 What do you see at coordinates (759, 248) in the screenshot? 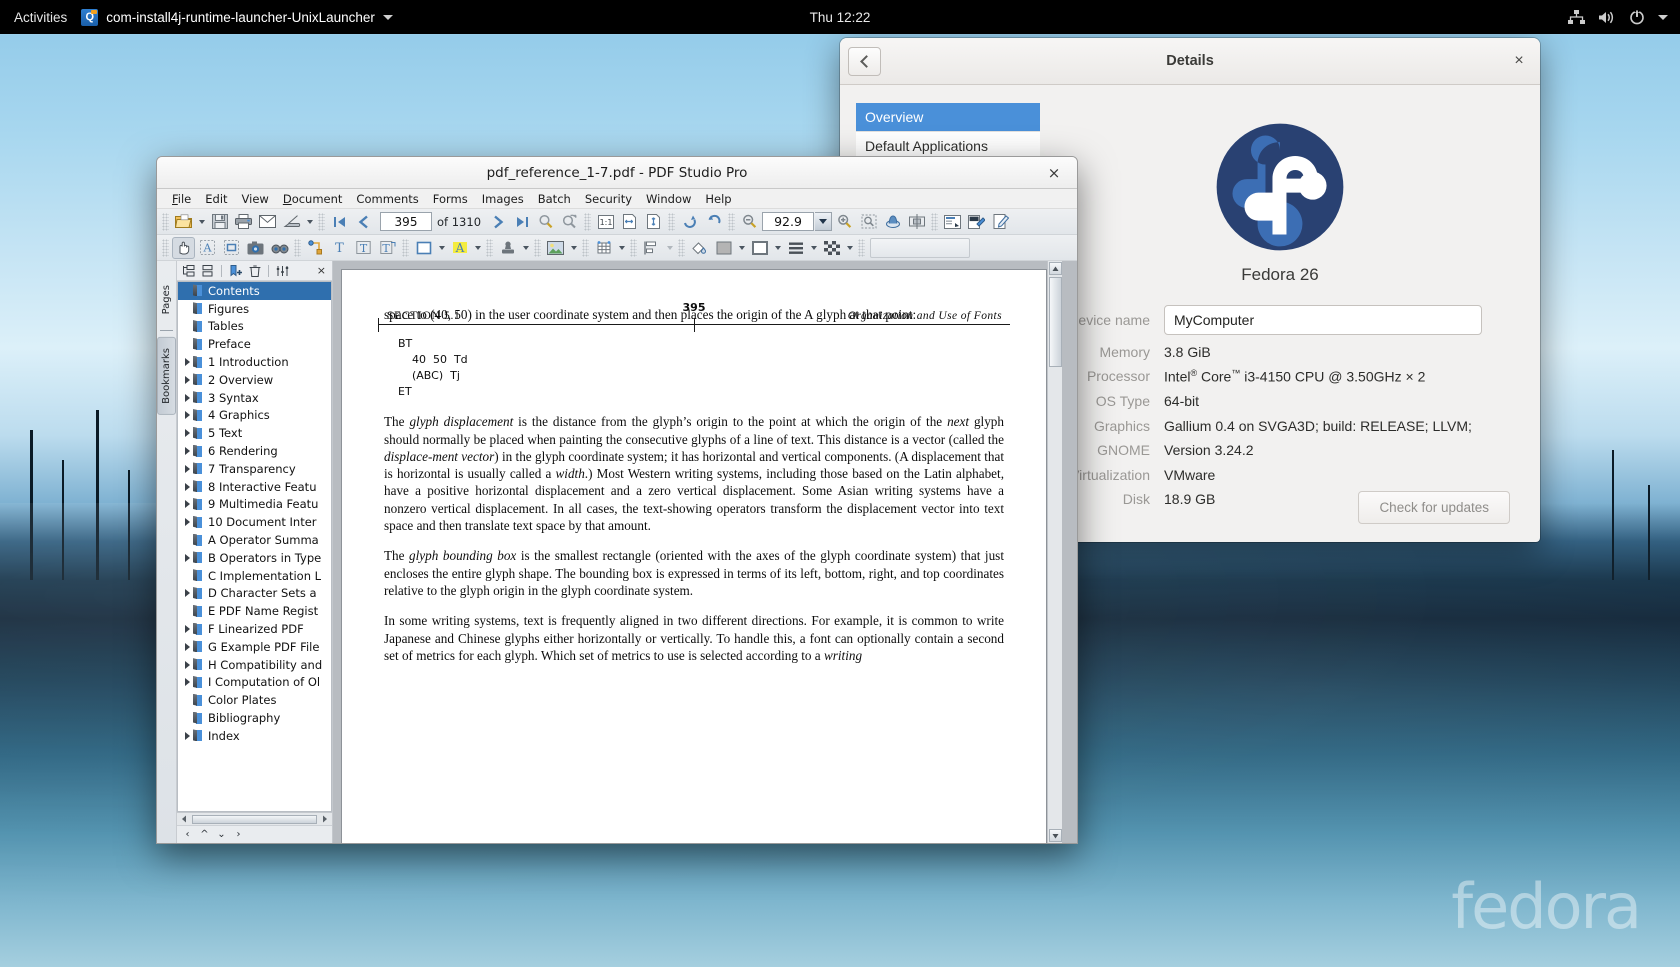
I see `border-color-icon` at bounding box center [759, 248].